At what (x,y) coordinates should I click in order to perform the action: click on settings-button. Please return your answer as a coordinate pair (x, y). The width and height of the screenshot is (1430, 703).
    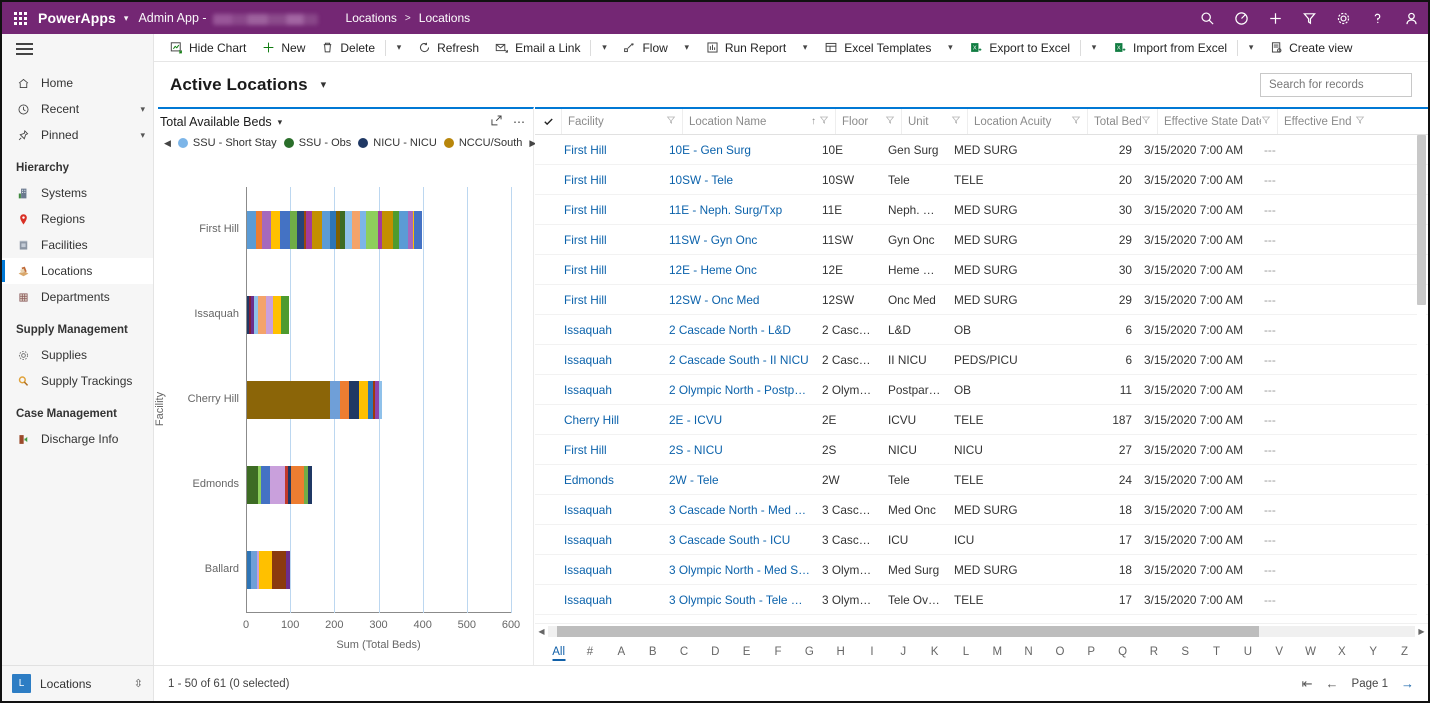
    Looking at the image, I should click on (1343, 18).